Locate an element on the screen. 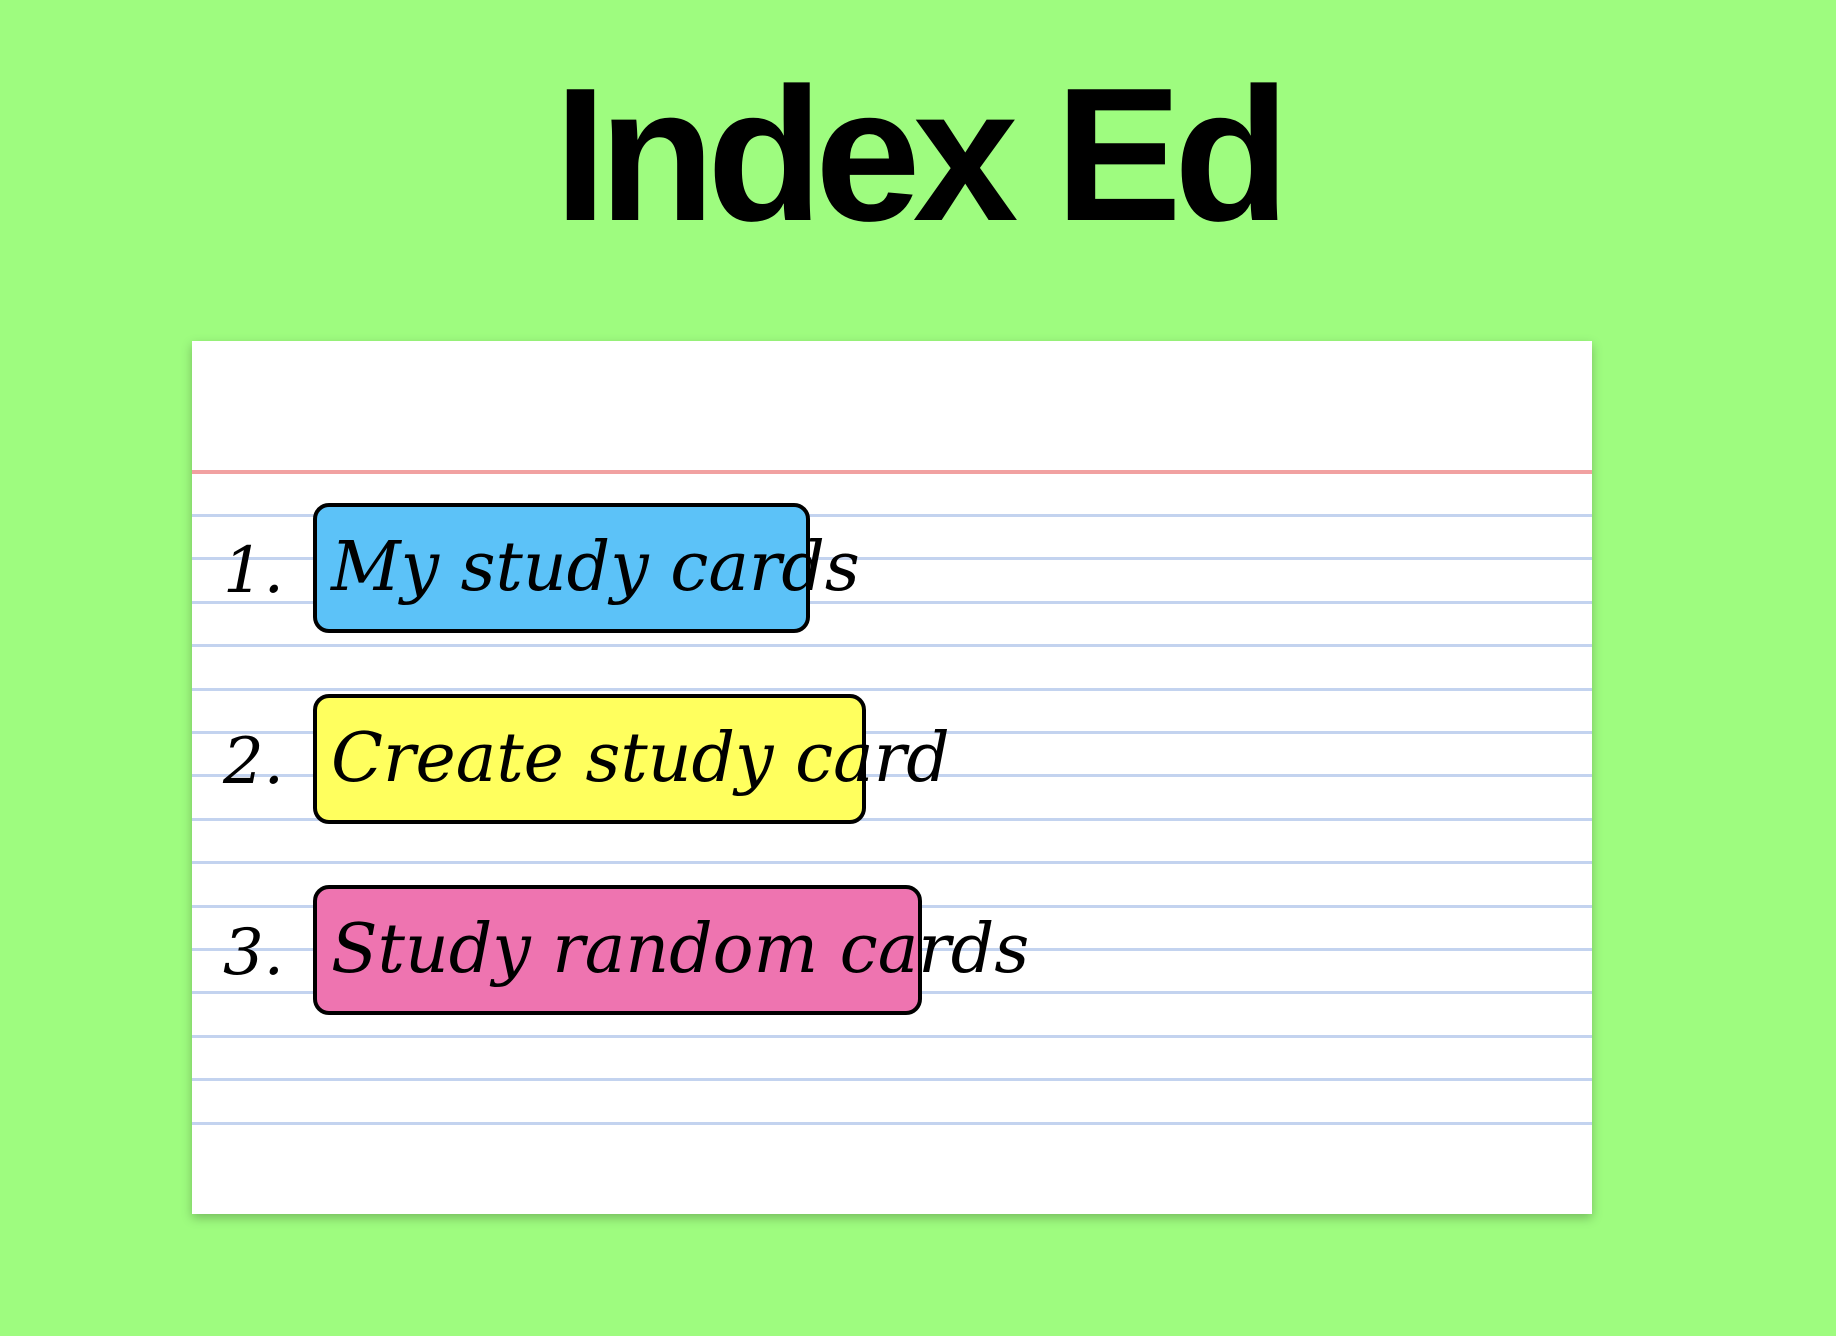 The width and height of the screenshot is (1836, 1336). study-random-cards-button: Study random cards is located at coordinates (671, 950).